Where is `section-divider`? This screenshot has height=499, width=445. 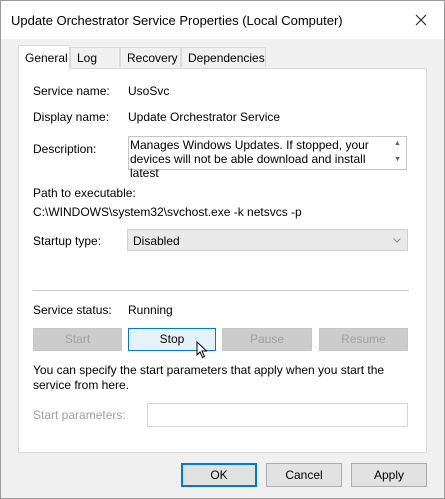
section-divider is located at coordinates (221, 290).